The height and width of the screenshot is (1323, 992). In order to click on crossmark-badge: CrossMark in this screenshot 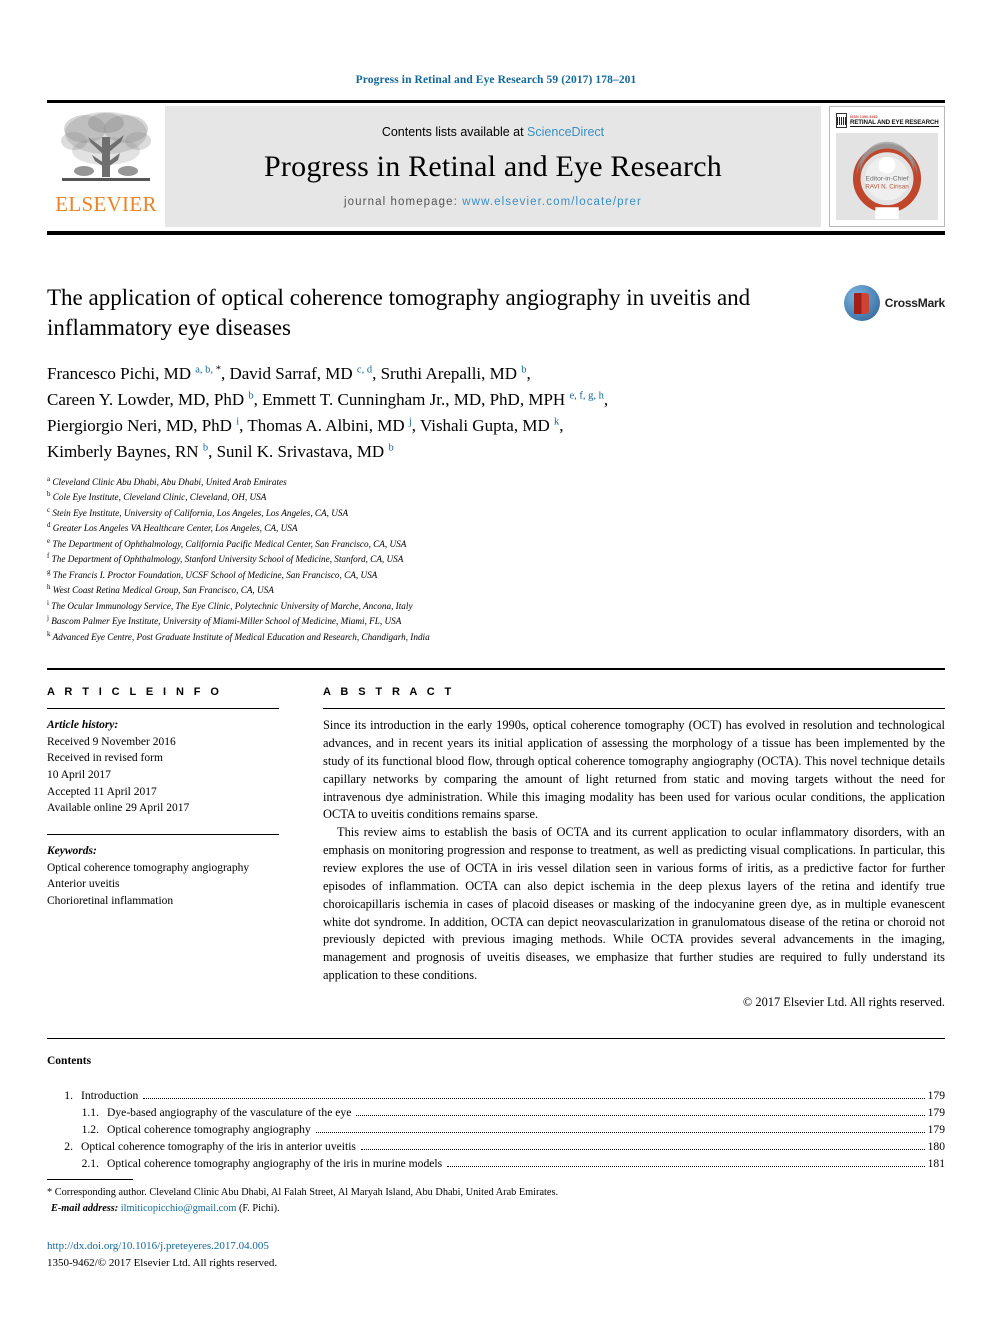, I will do `click(894, 303)`.